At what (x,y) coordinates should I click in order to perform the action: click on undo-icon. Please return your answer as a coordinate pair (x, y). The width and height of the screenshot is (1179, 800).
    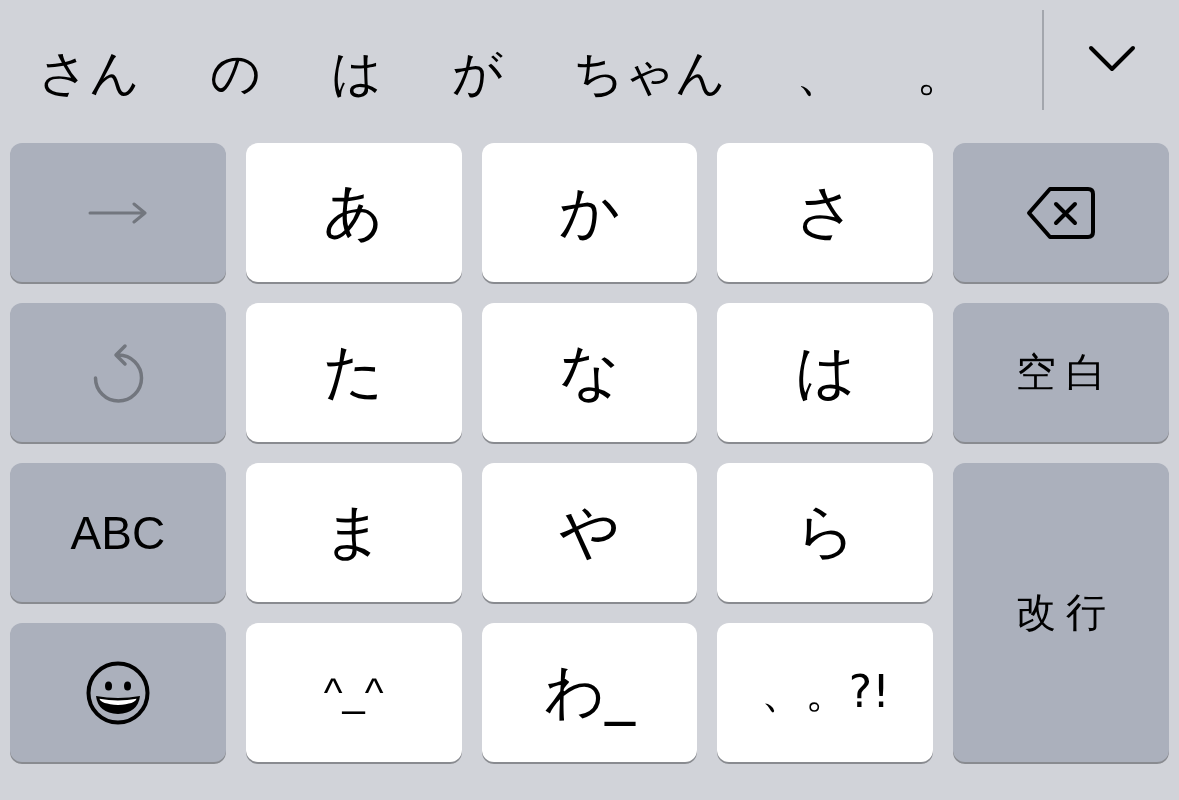
    Looking at the image, I should click on (117, 372).